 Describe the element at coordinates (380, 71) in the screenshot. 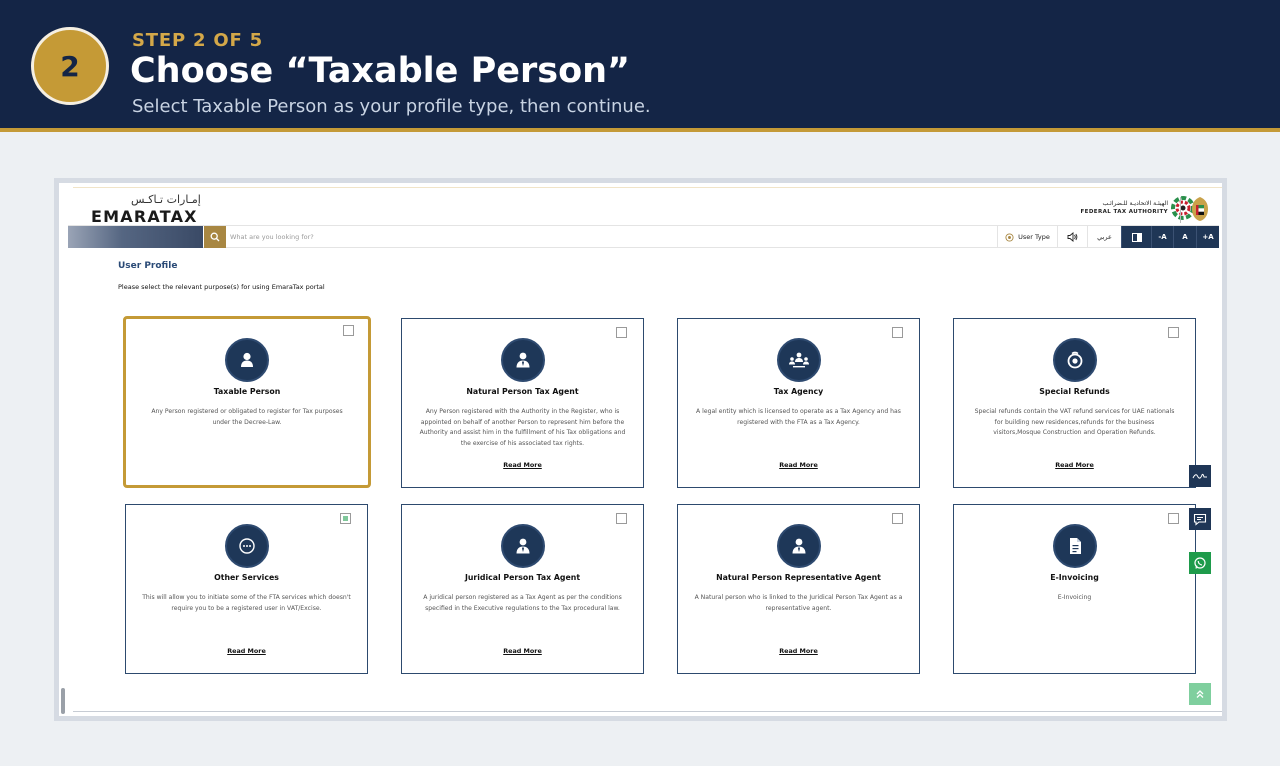

I see `step-title: Choose “Taxable Person”` at that location.